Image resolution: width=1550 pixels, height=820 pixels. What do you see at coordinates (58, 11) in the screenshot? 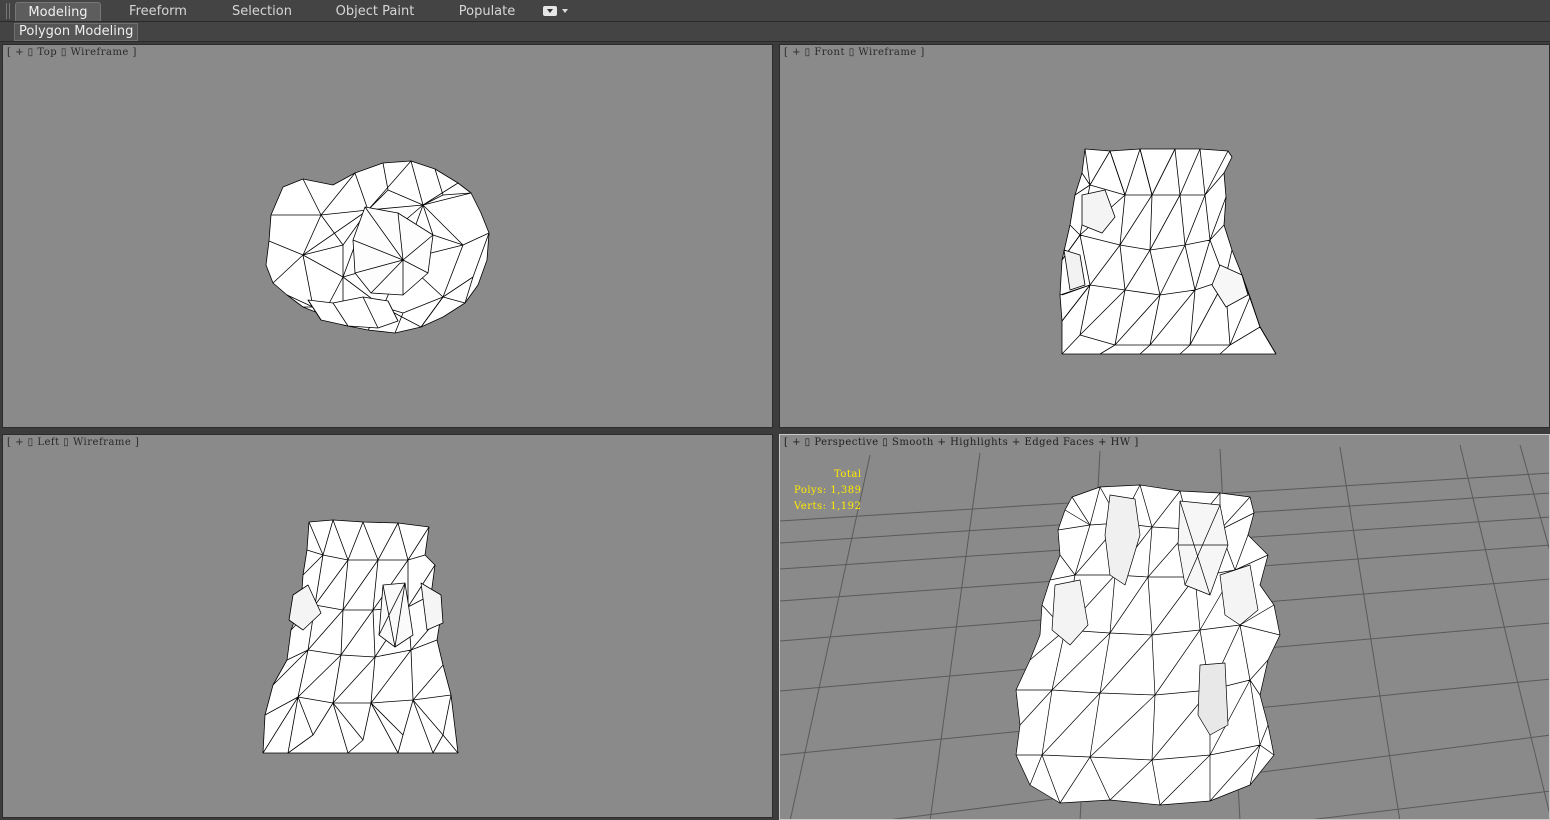
I see `tab-modeling: Modeling` at bounding box center [58, 11].